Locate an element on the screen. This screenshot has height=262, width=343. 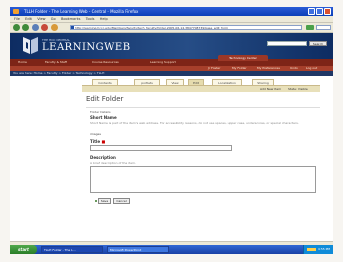
description-help: A brief description of the item. is located at coordinates (113, 163).